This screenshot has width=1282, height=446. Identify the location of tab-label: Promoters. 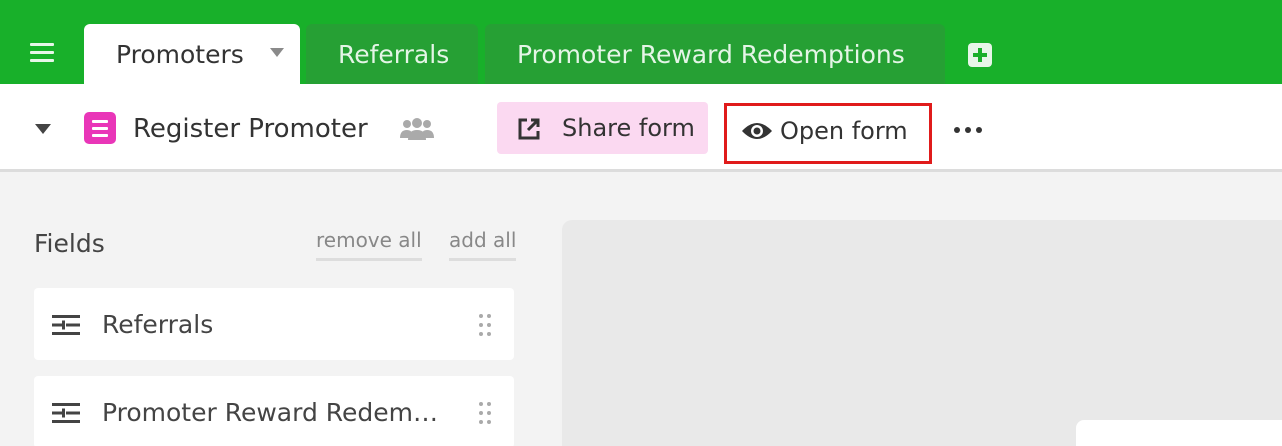
(180, 54).